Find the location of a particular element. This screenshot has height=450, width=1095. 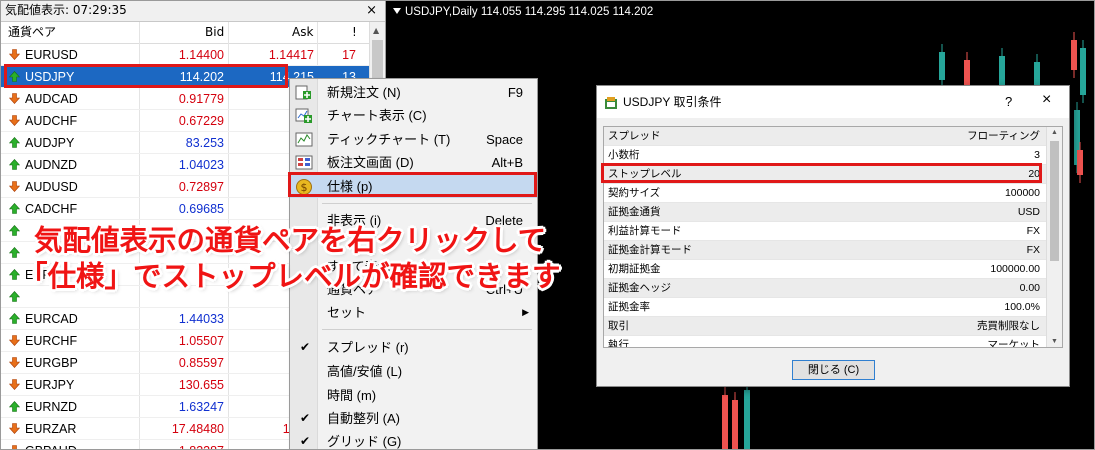

property-value: USD is located at coordinates (1028, 212).